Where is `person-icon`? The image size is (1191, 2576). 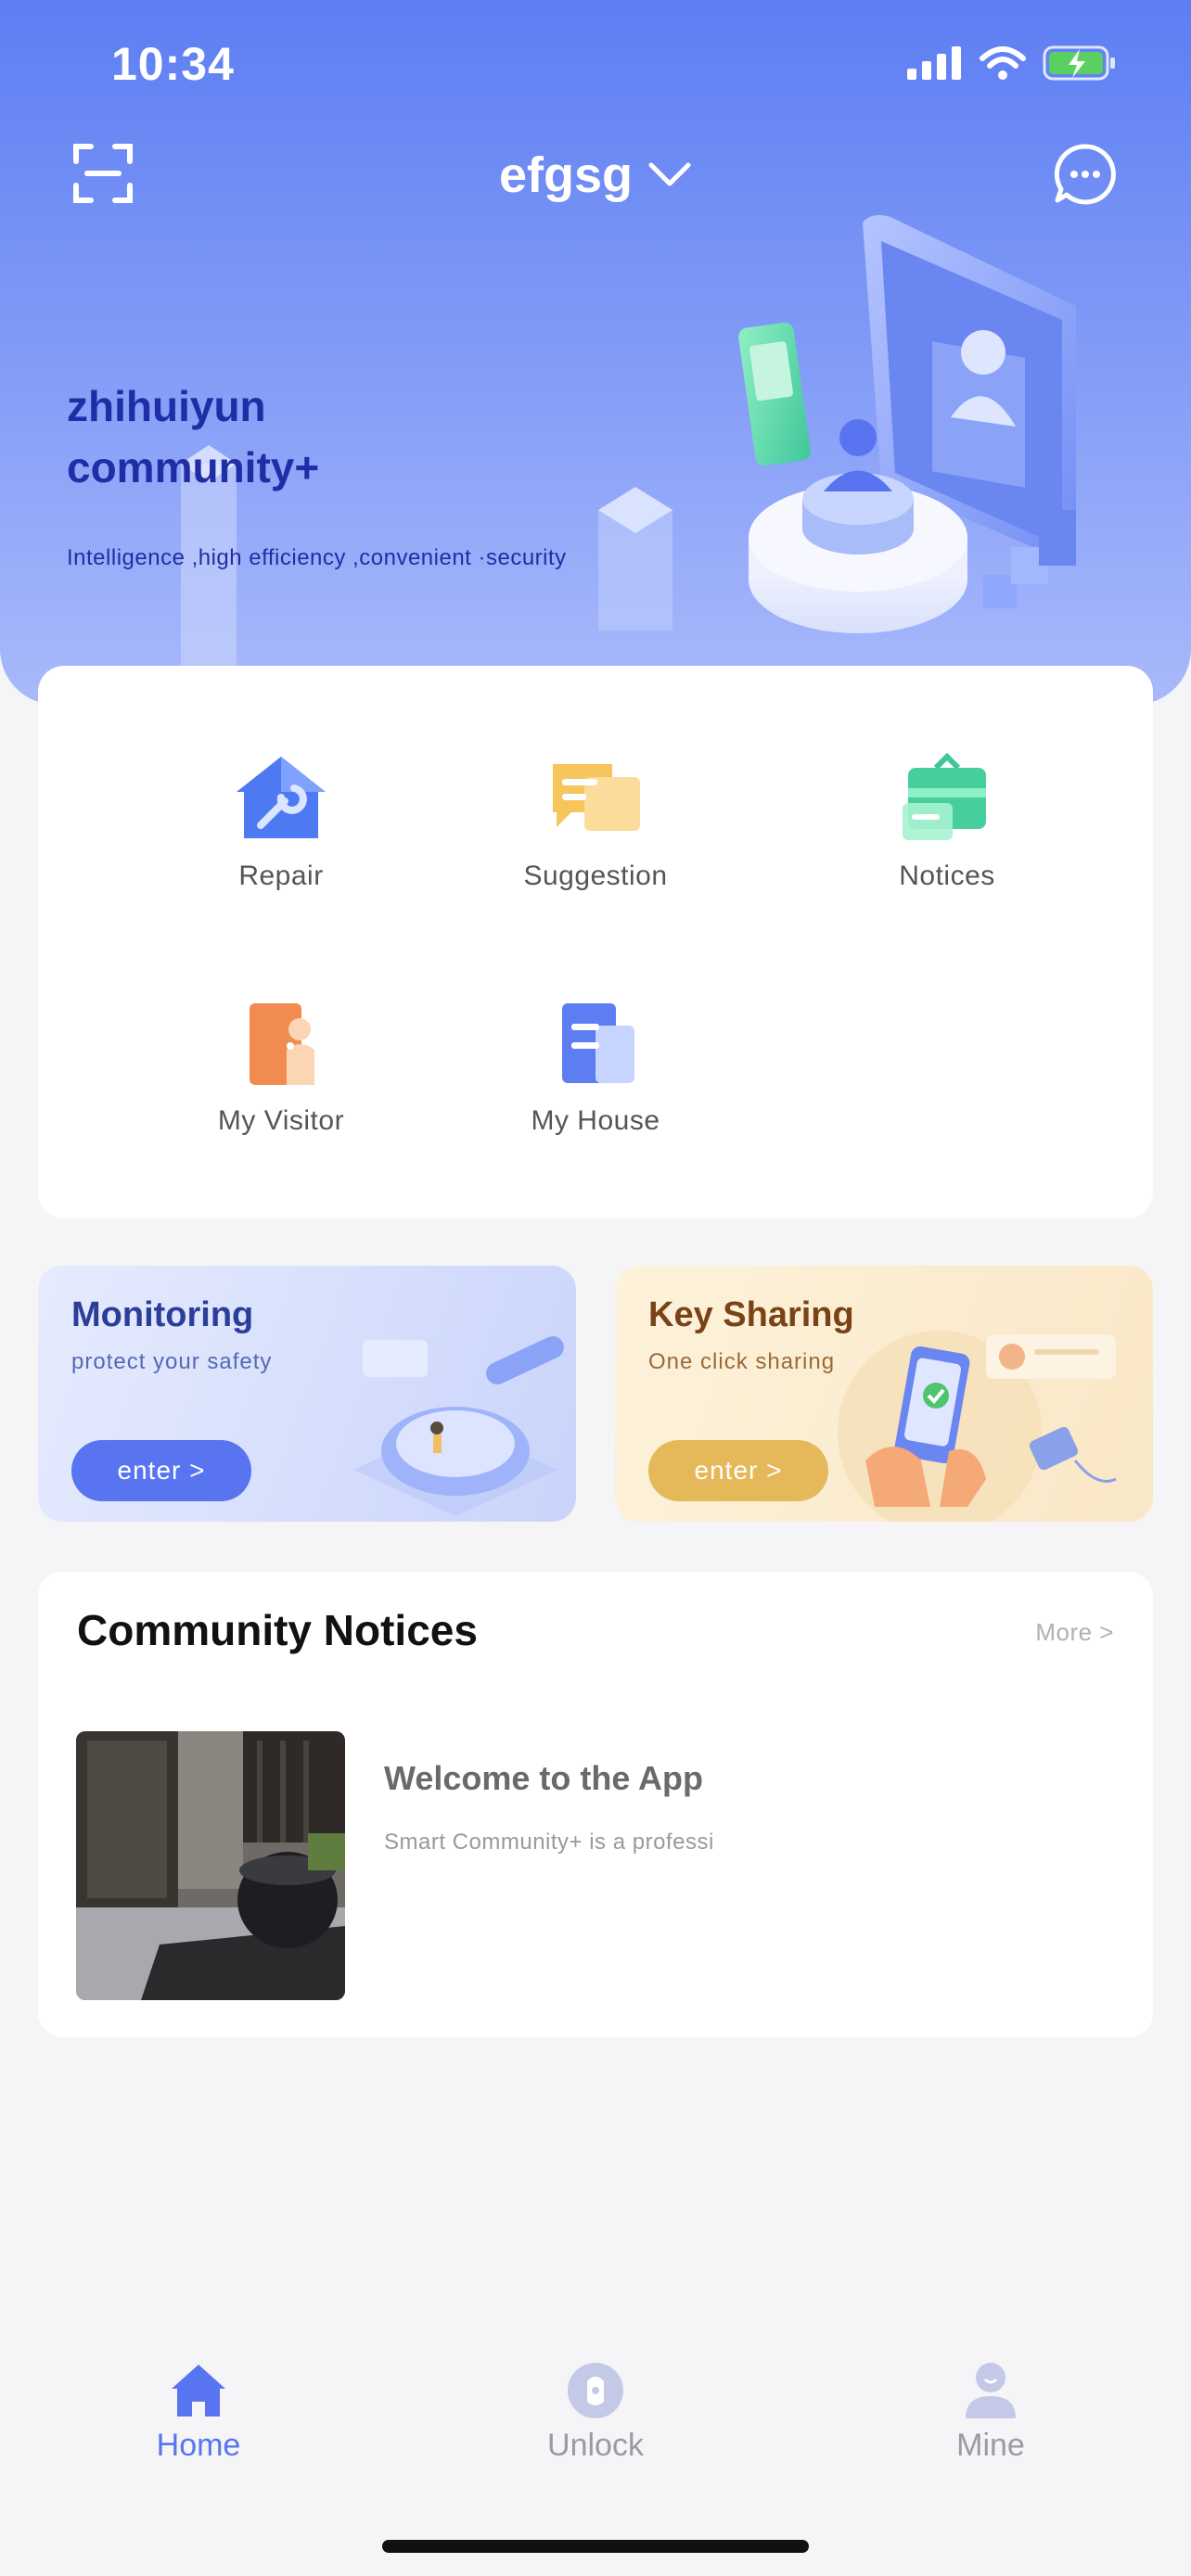
person-icon is located at coordinates (991, 2391).